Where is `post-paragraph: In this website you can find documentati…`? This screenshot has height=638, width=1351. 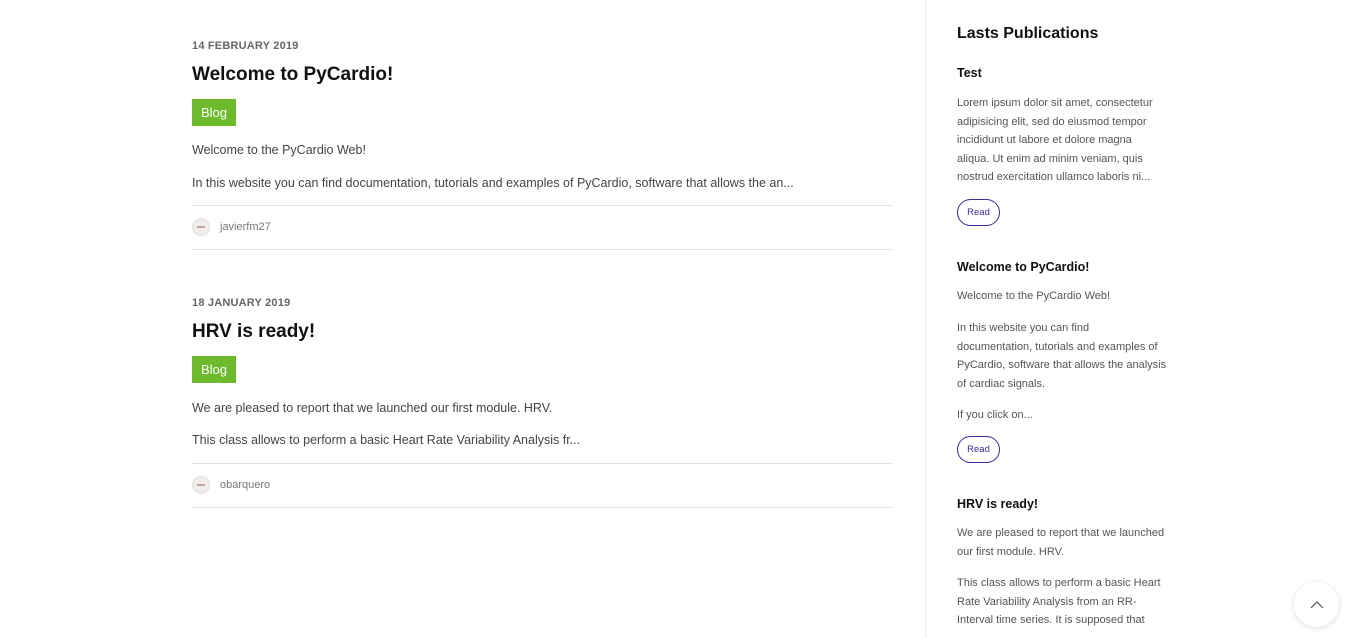
post-paragraph: In this website you can find documentati… is located at coordinates (493, 182).